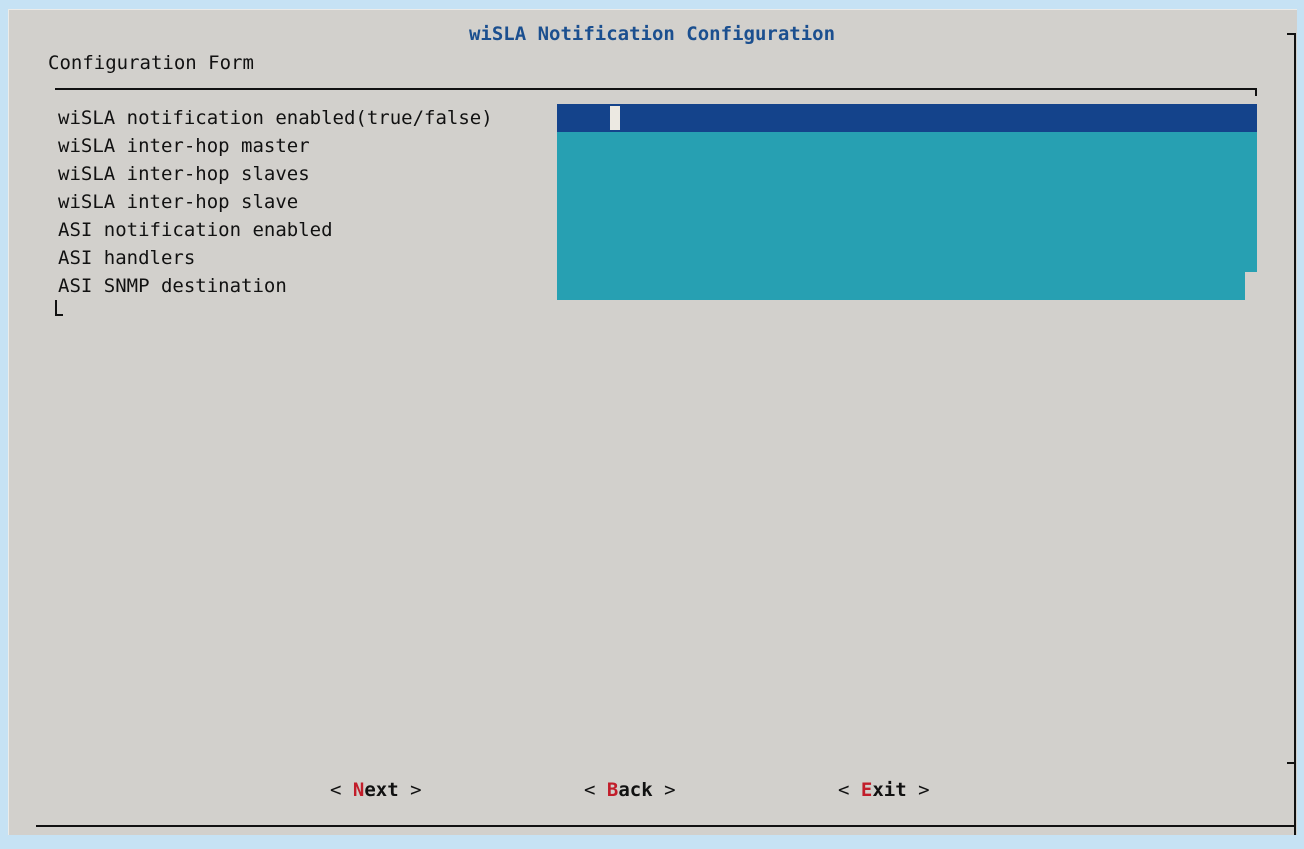 This screenshot has height=849, width=1304. I want to click on field-label-asi-notification-enabled: ASI notification enabled, so click(195, 230).